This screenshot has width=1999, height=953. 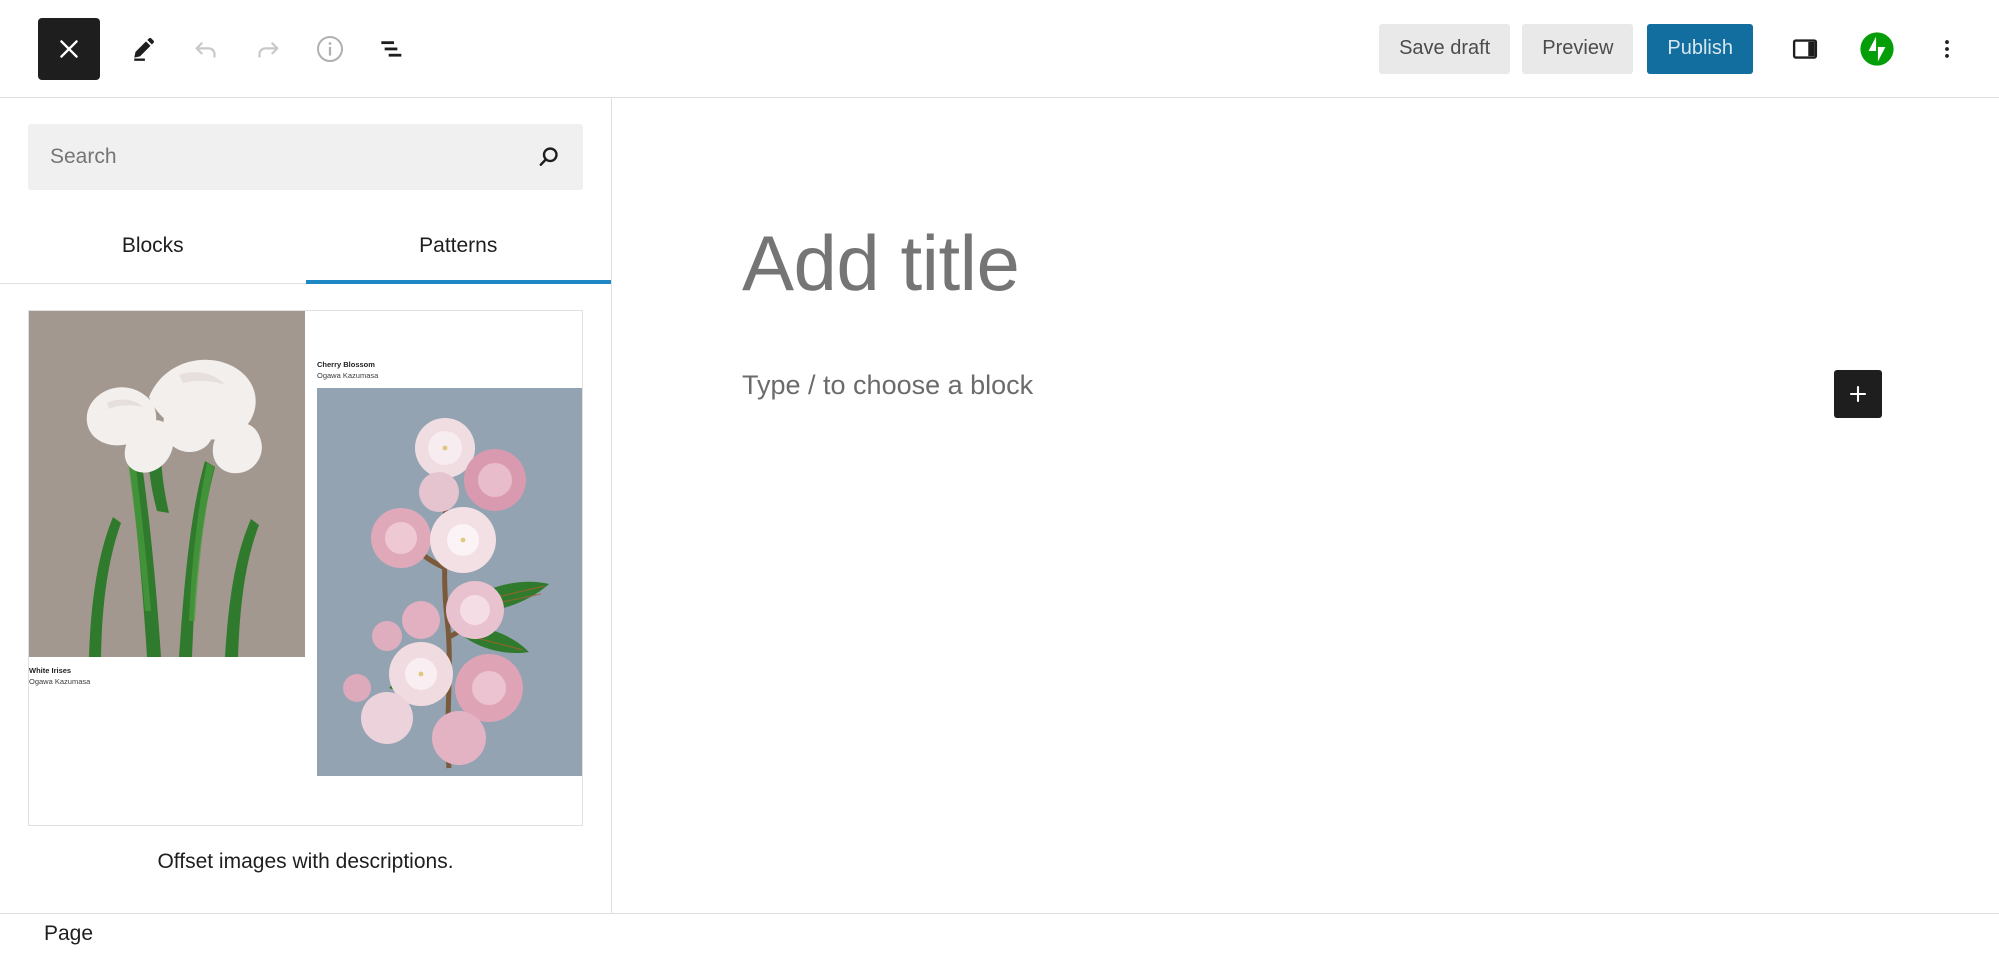 I want to click on search-input, so click(x=305, y=157).